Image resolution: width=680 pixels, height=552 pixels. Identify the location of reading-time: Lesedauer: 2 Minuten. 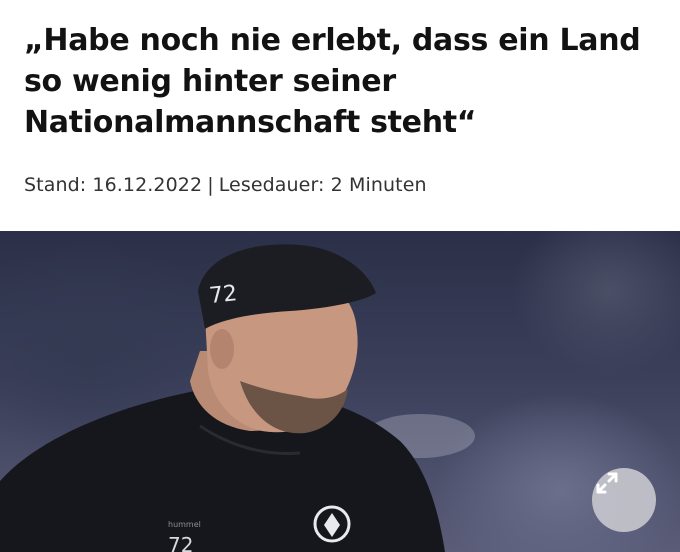
(322, 185).